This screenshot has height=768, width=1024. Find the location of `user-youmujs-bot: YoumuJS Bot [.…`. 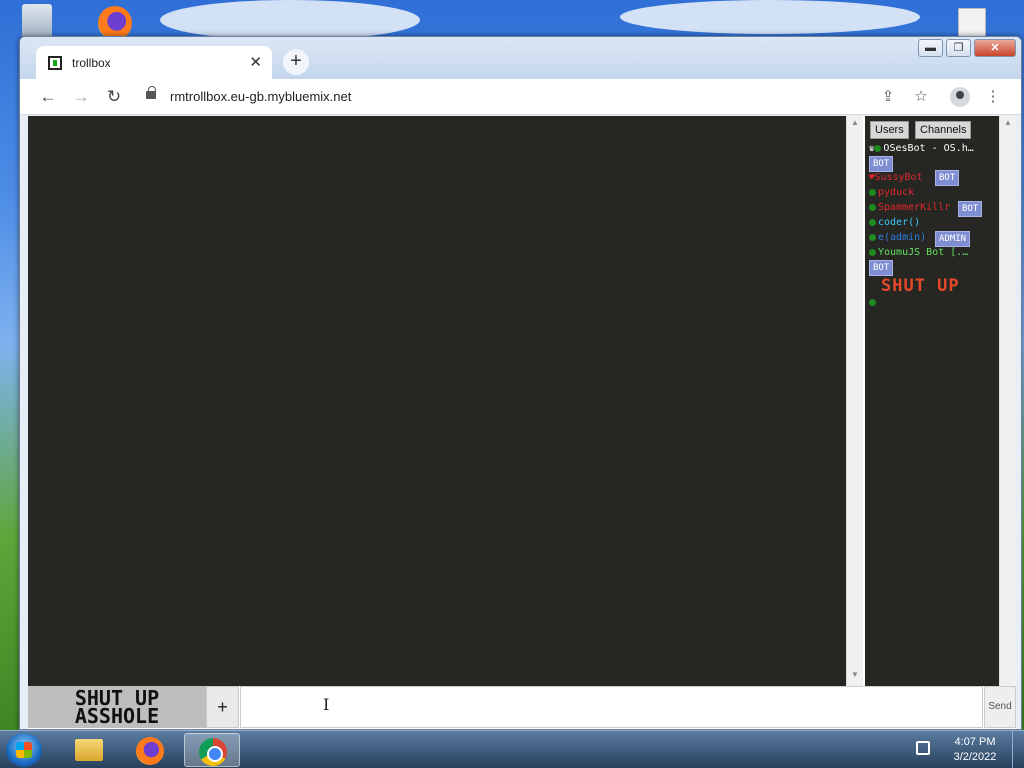

user-youmujs-bot: YoumuJS Bot [.… is located at coordinates (918, 252).